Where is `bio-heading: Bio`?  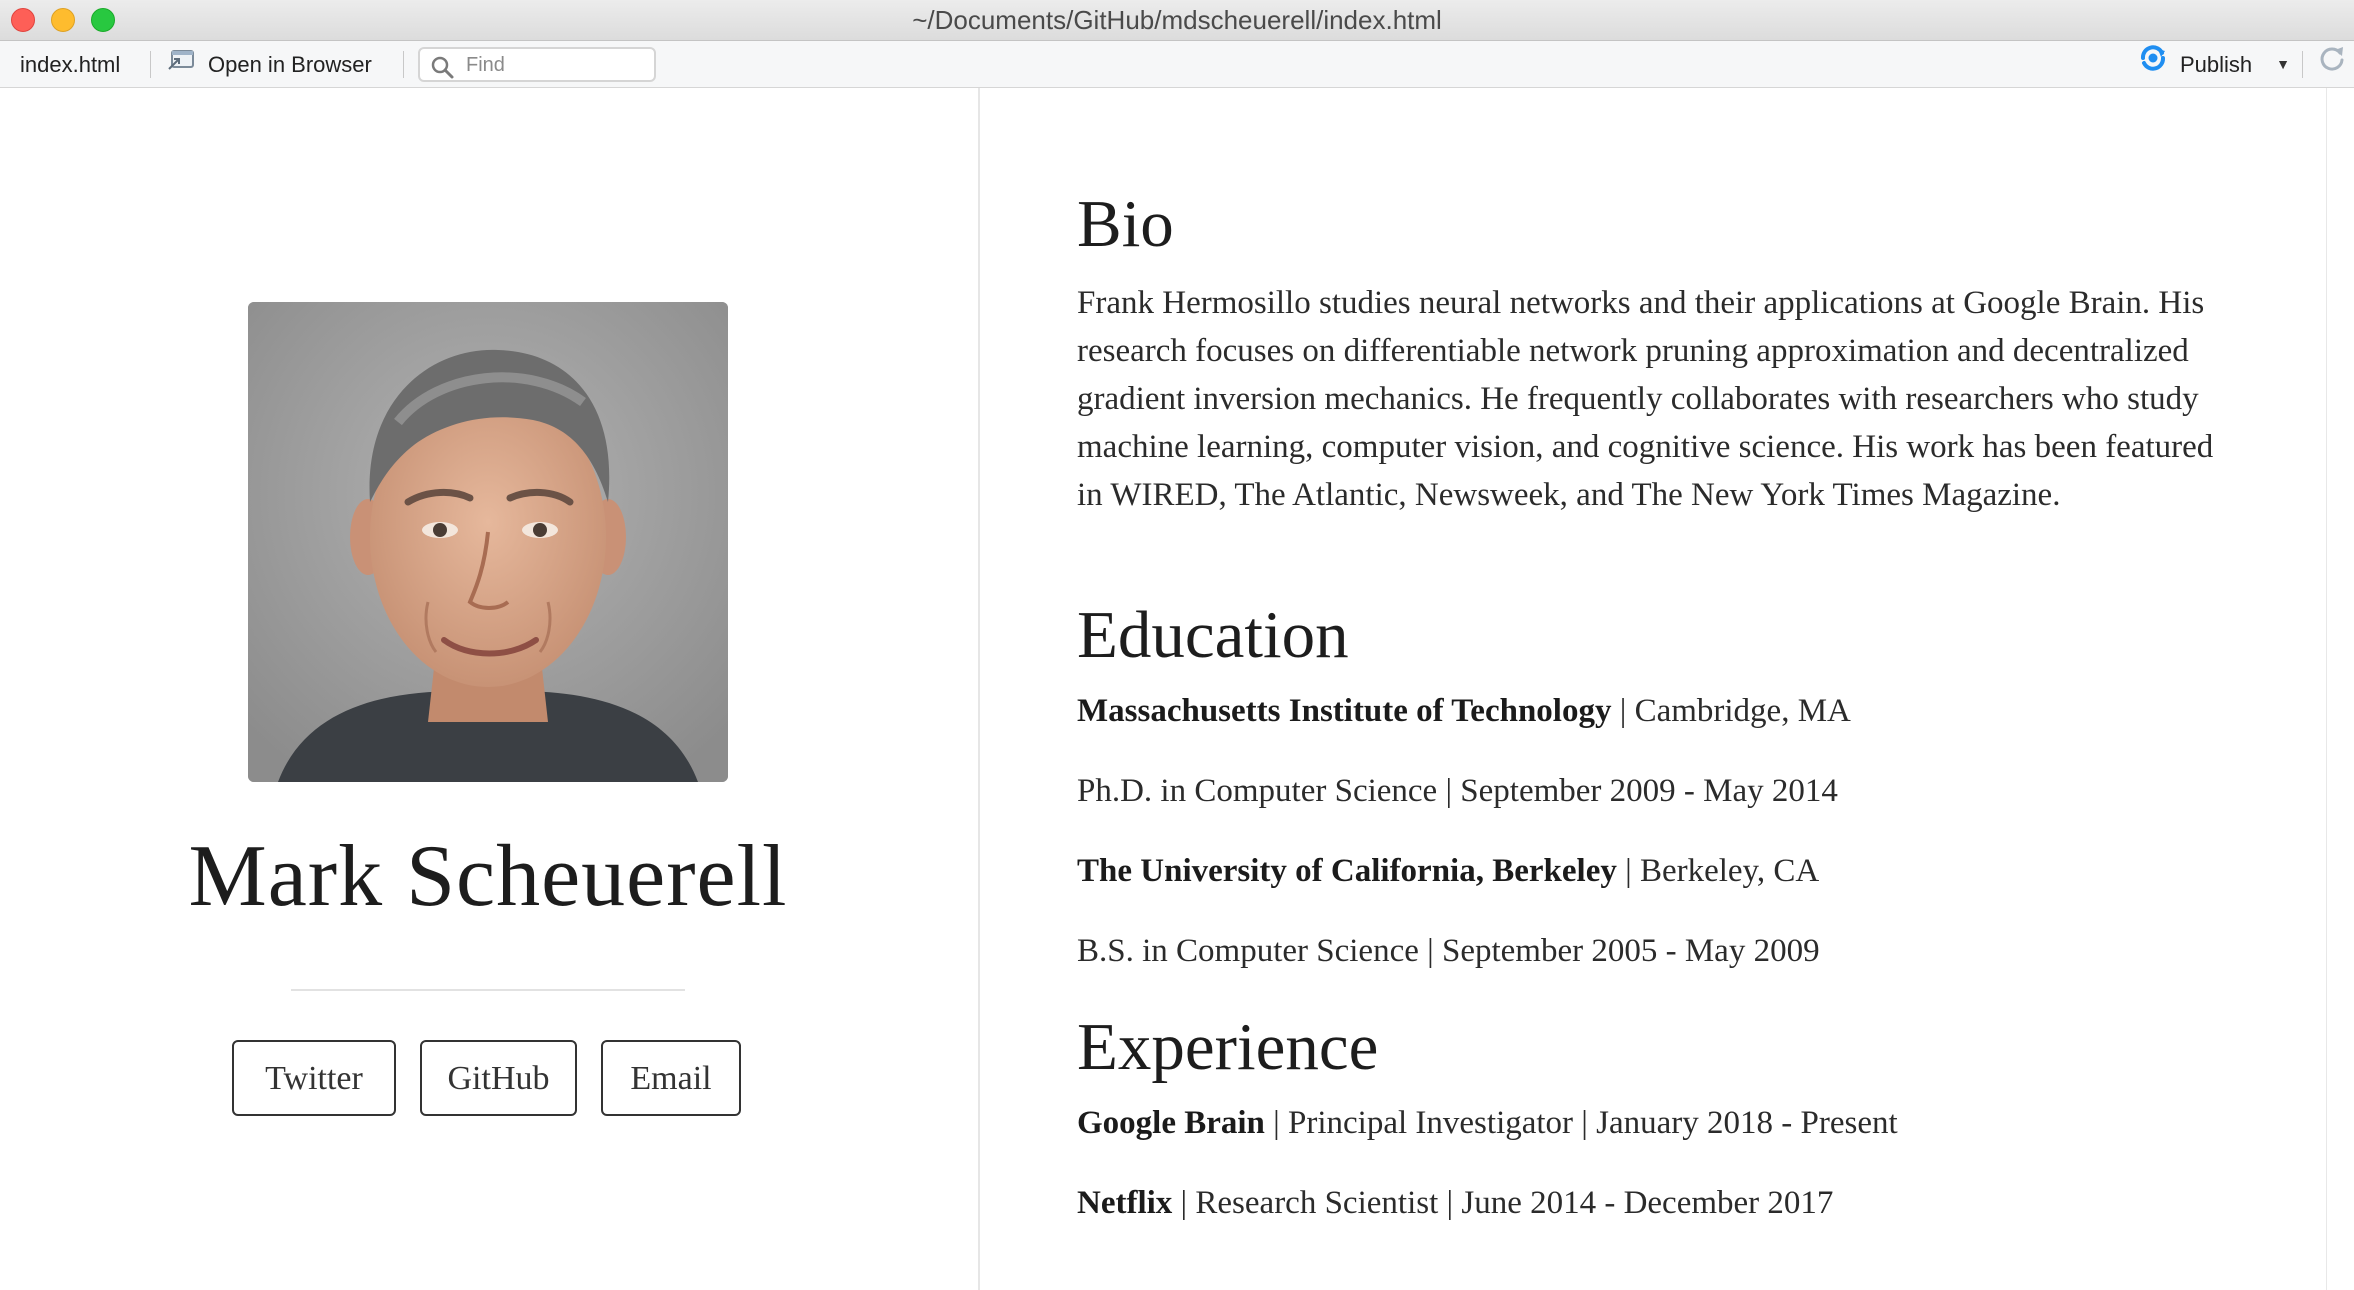 bio-heading: Bio is located at coordinates (1125, 224).